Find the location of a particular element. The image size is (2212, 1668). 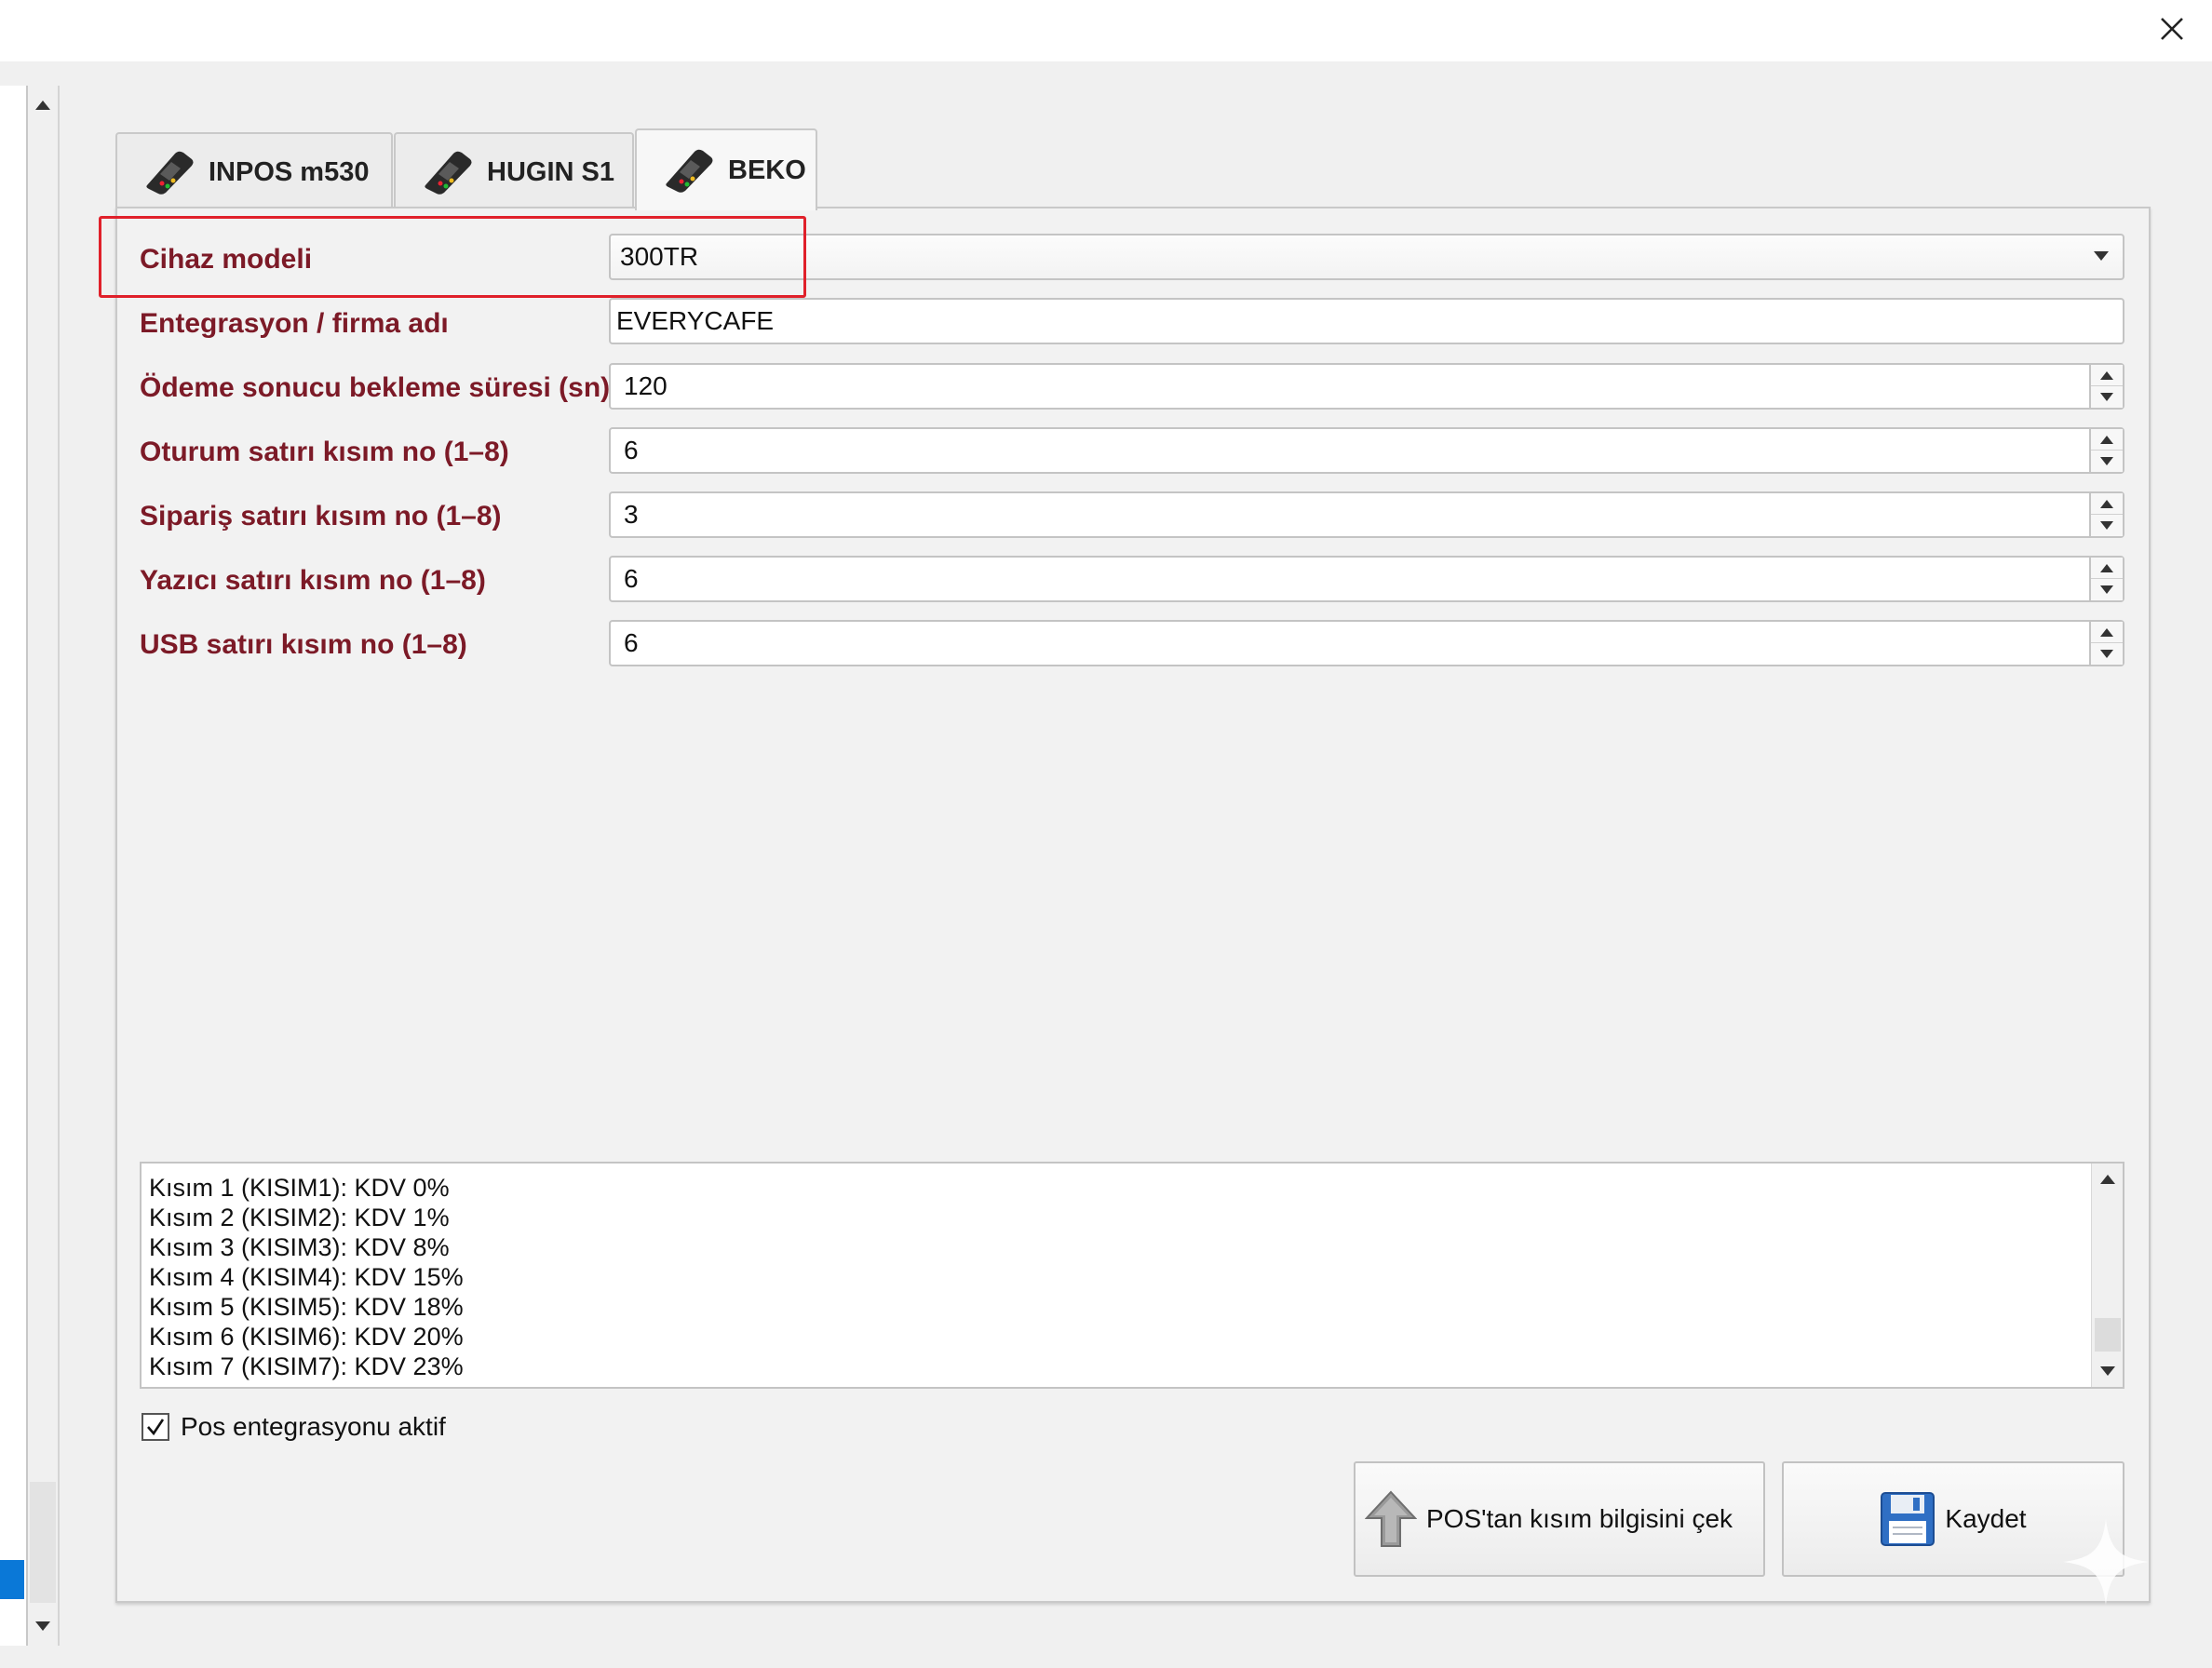

device-model-select: 300TR is located at coordinates (1366, 257).